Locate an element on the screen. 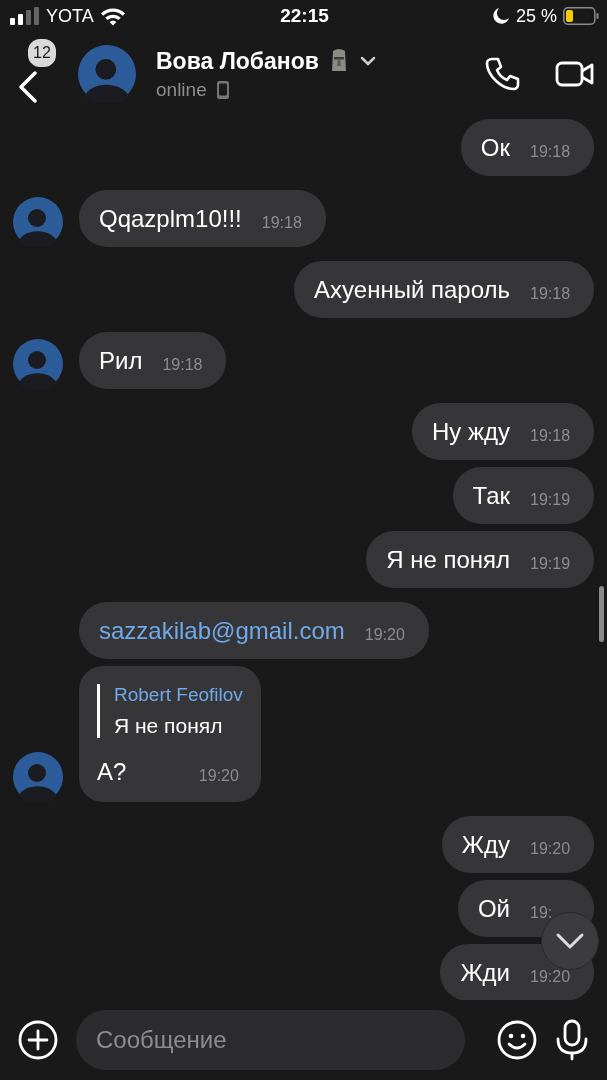 The width and height of the screenshot is (607, 1080). message-text: Ой is located at coordinates (493, 908).